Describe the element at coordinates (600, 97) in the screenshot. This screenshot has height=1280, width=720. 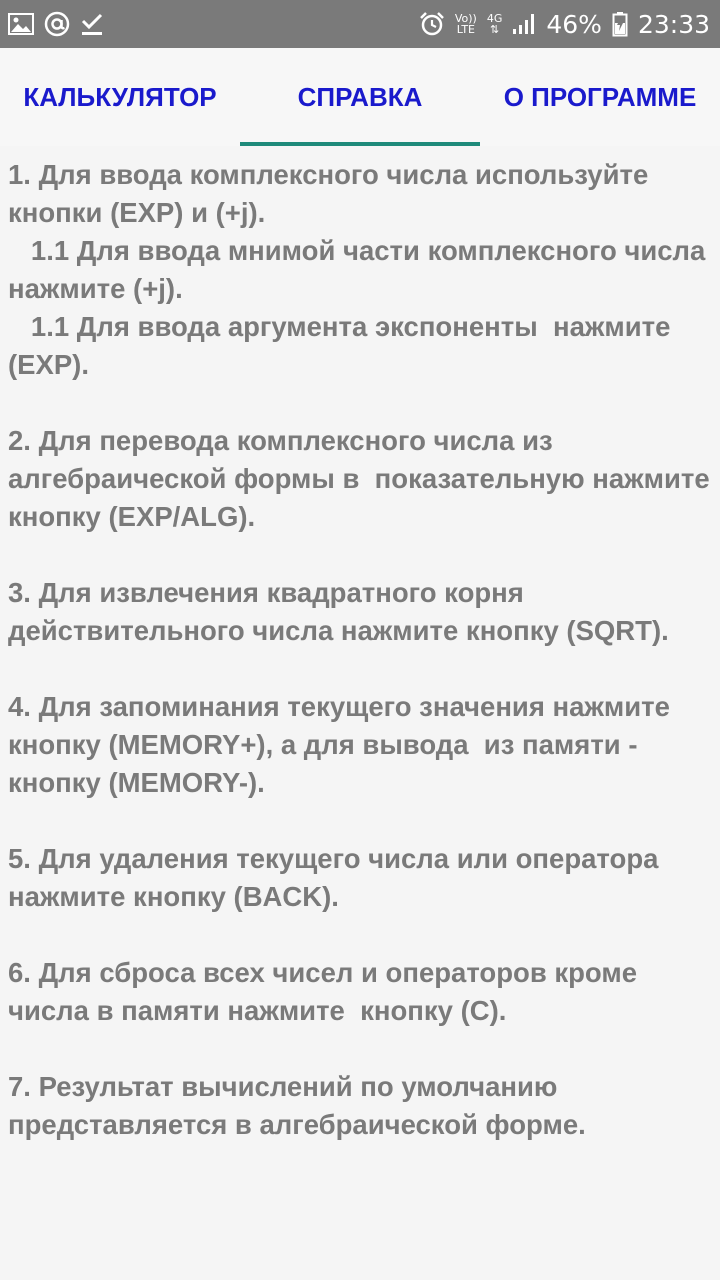
I see `tab-about: О ПРОГРАММЕ` at that location.